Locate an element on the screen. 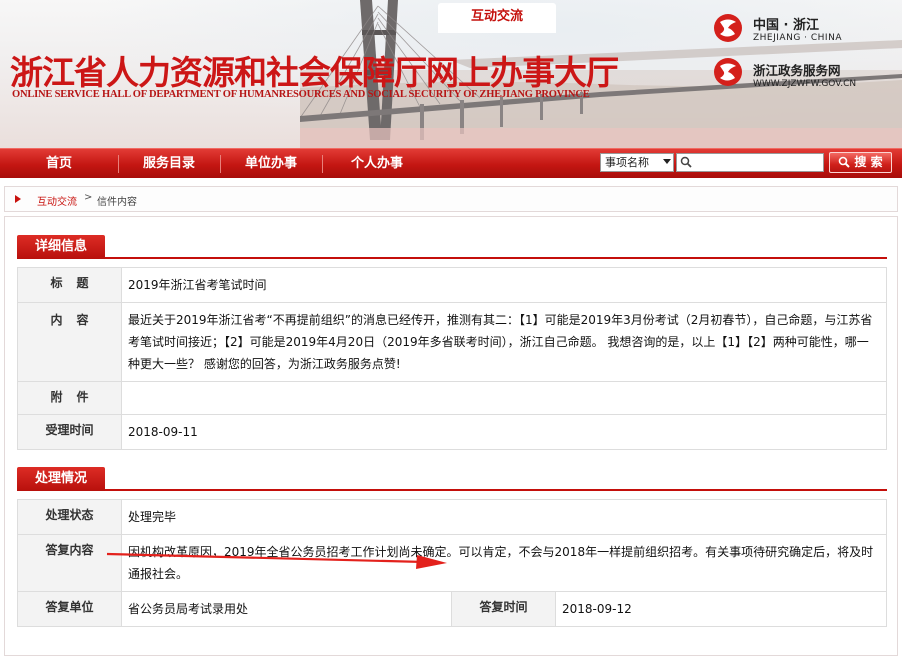 Image resolution: width=902 pixels, height=662 pixels. nav-item-interaction-active: 互动交流 is located at coordinates (497, 18).